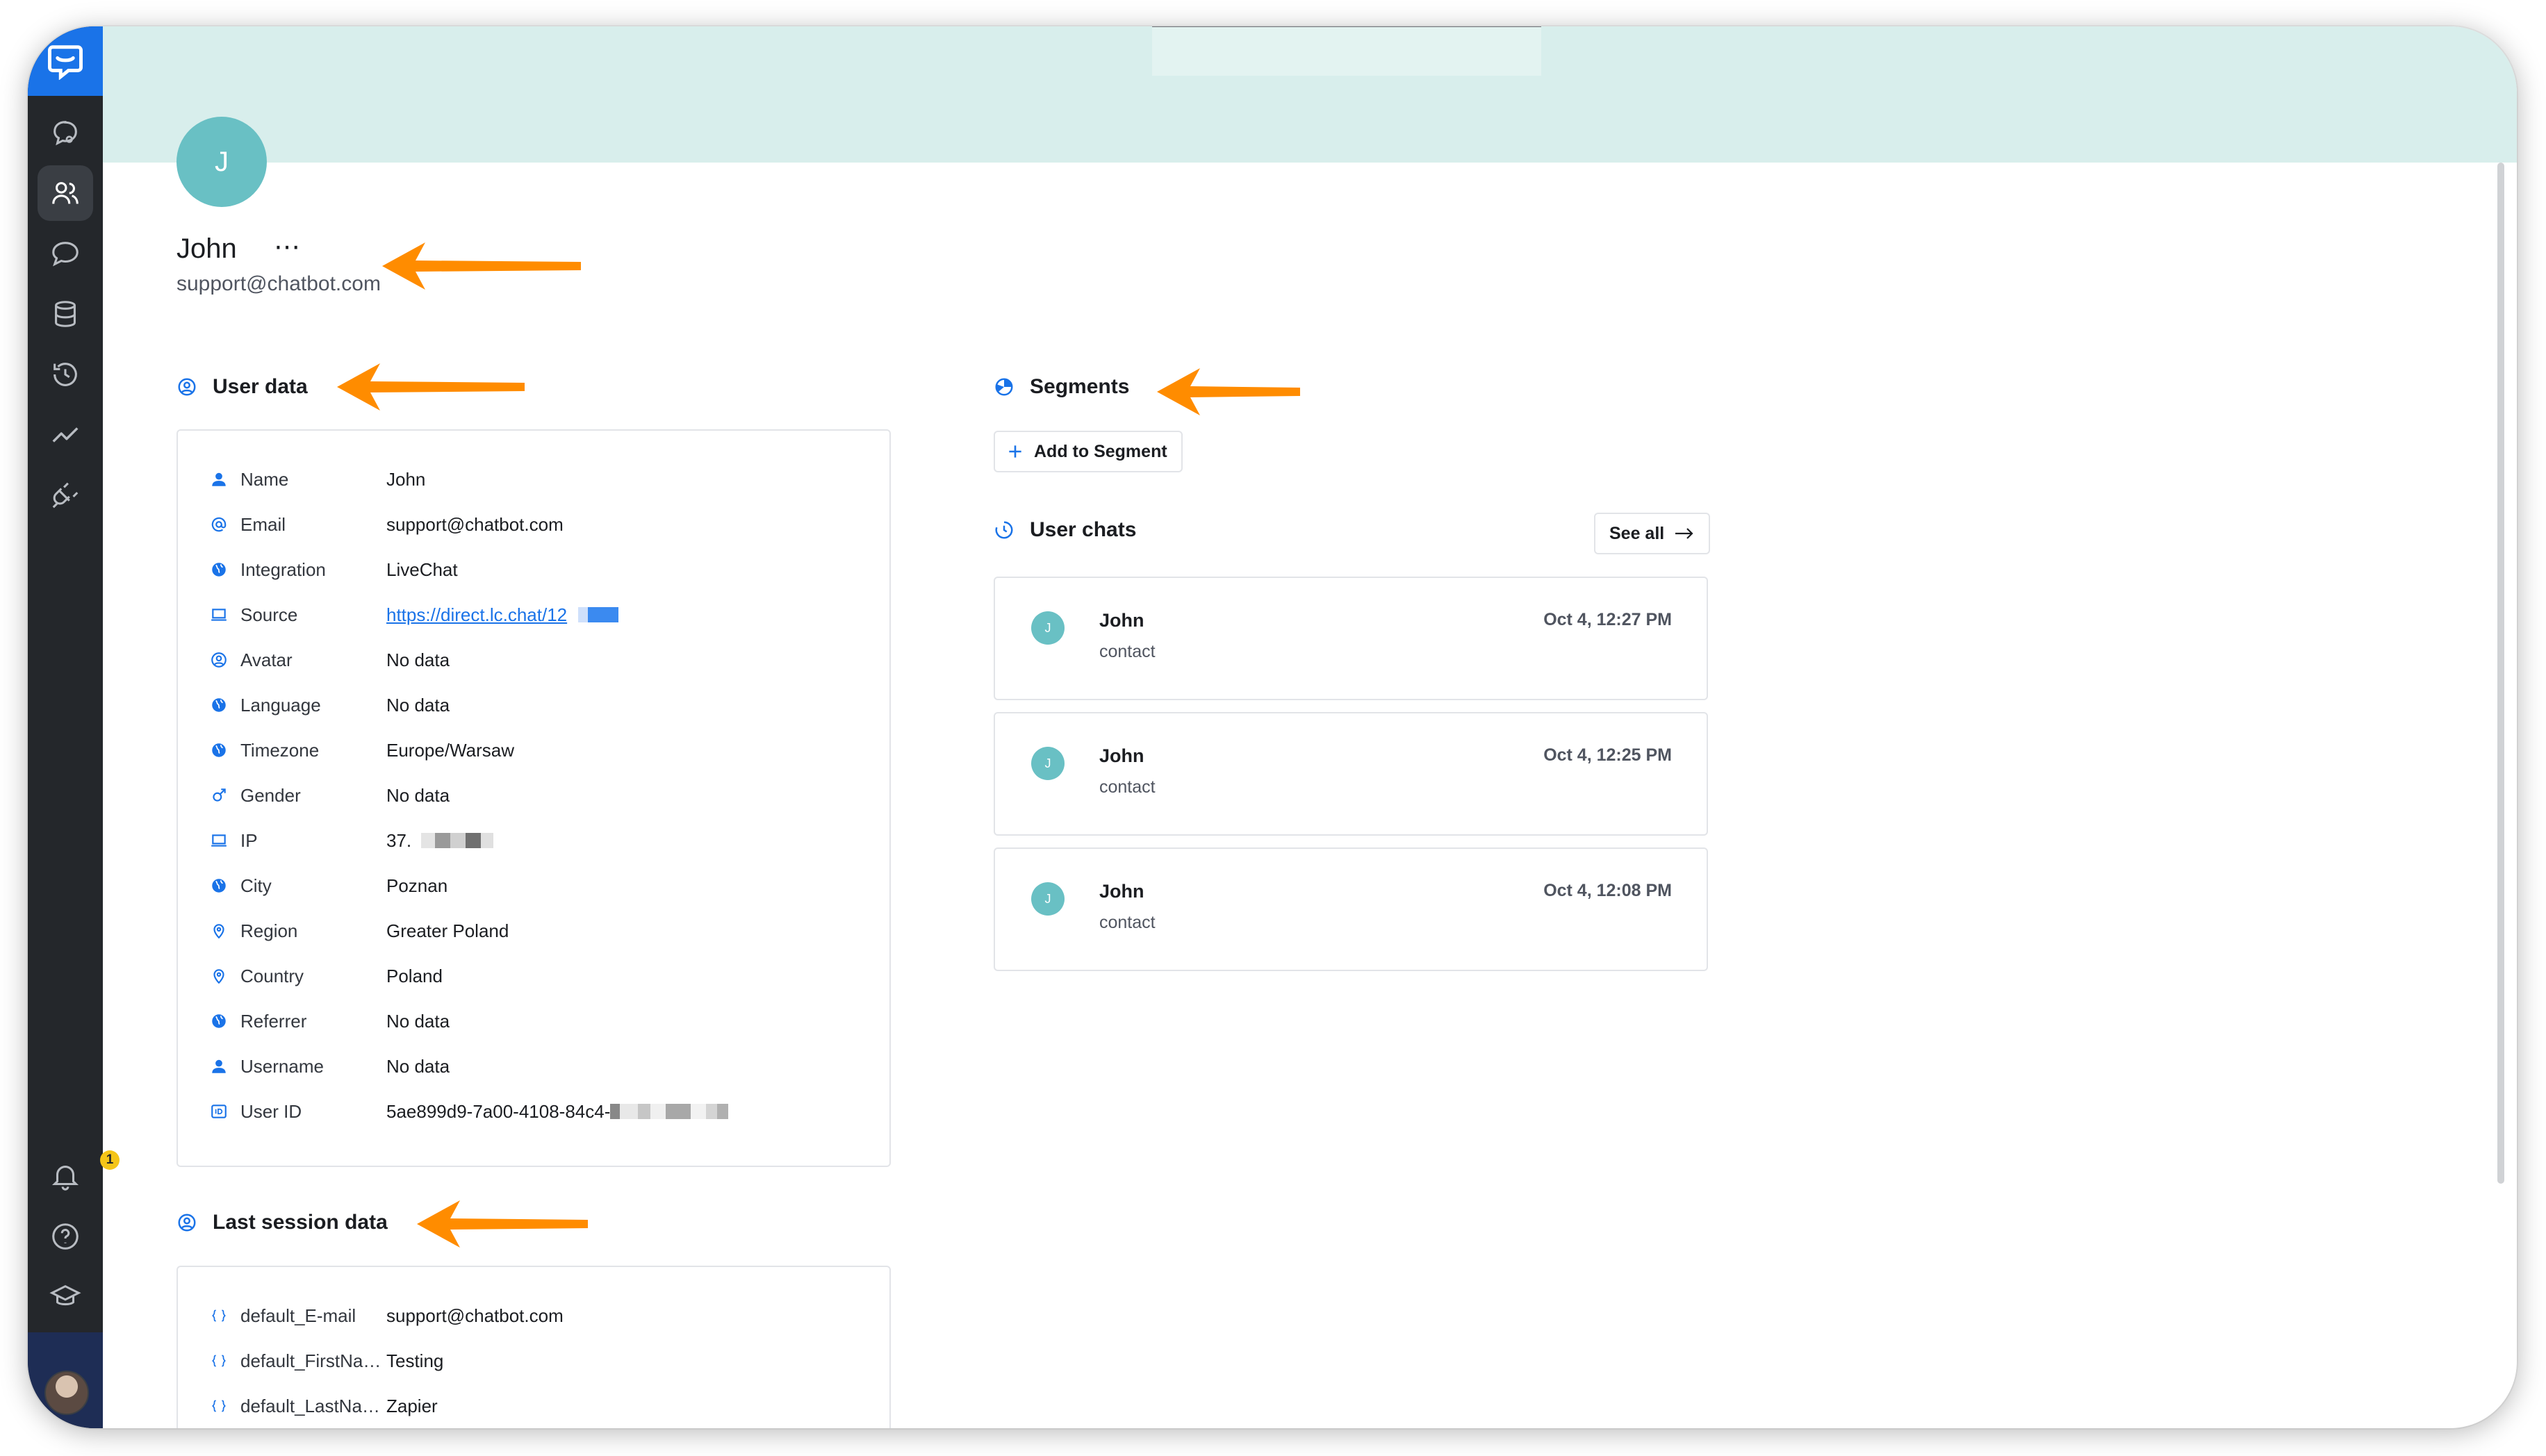 The width and height of the screenshot is (2546, 1456). I want to click on row-value: LiveChat, so click(422, 569).